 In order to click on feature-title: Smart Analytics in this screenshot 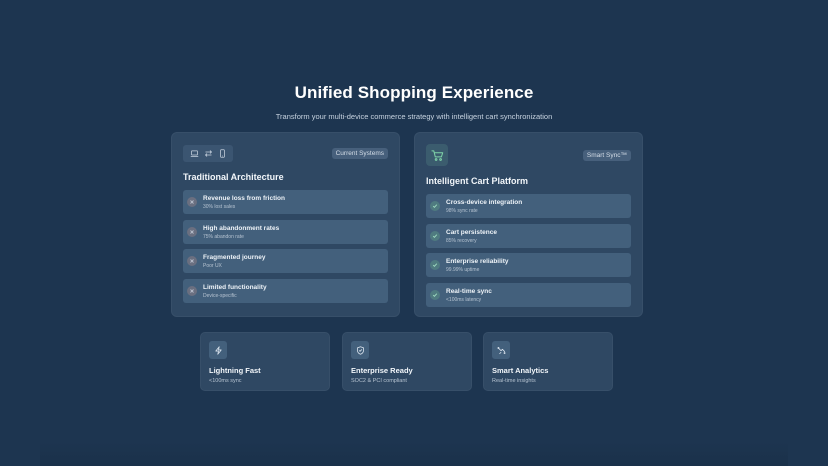, I will do `click(520, 370)`.